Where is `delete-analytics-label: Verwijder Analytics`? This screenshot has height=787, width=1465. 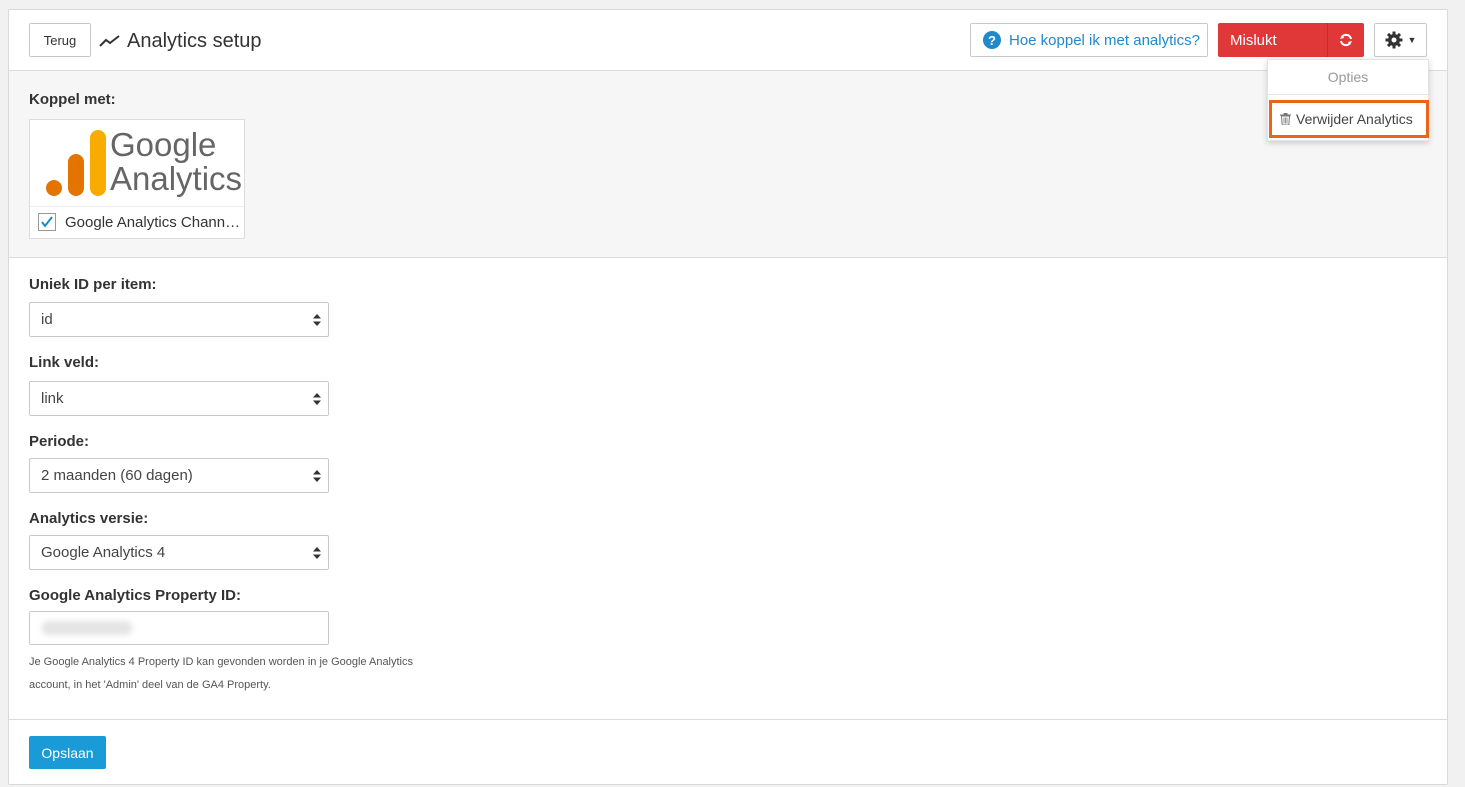
delete-analytics-label: Verwijder Analytics is located at coordinates (1354, 119).